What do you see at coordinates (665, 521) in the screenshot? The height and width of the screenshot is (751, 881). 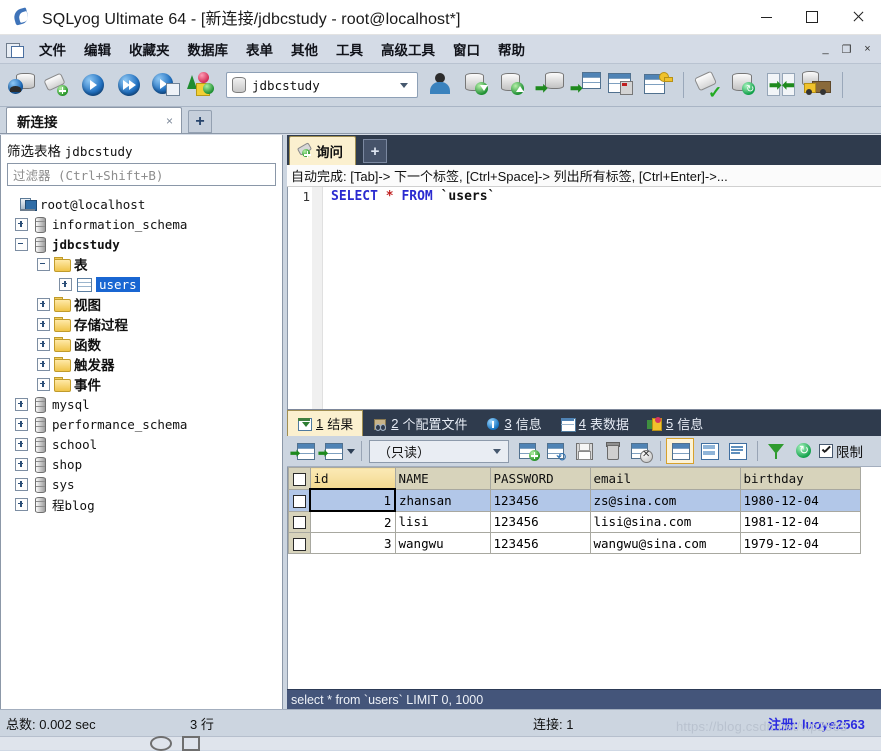 I see `cell-email: lisi@sina.com` at bounding box center [665, 521].